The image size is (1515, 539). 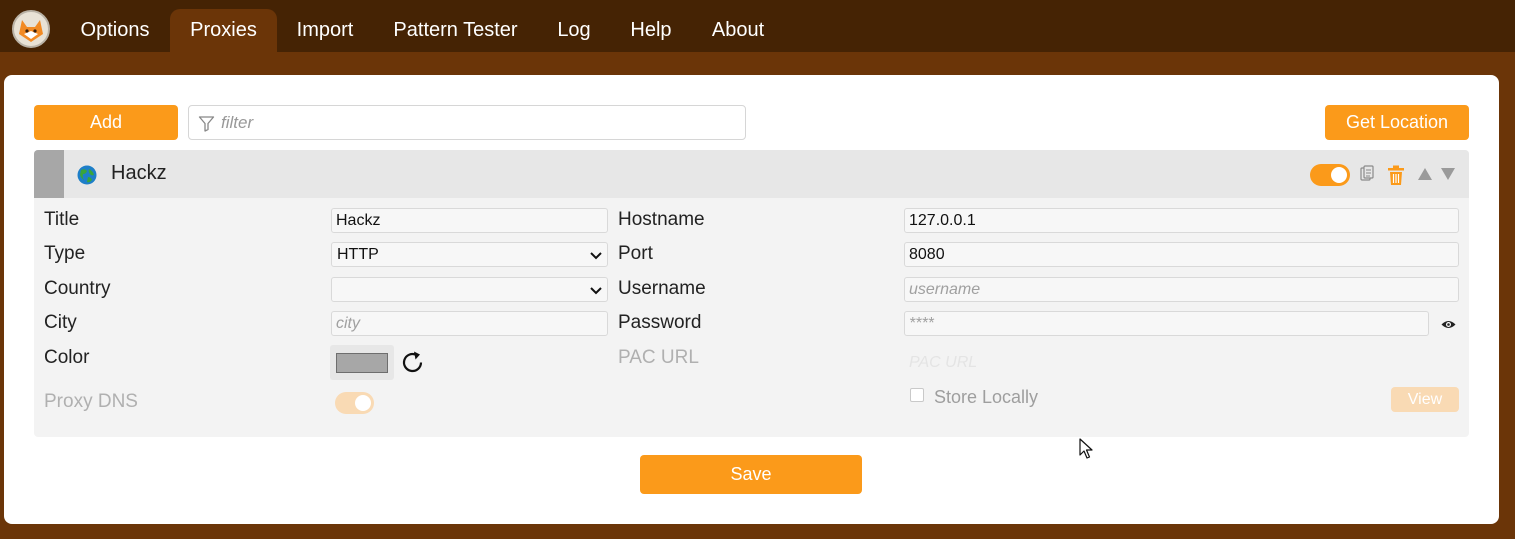 I want to click on filter-input, so click(x=476, y=122).